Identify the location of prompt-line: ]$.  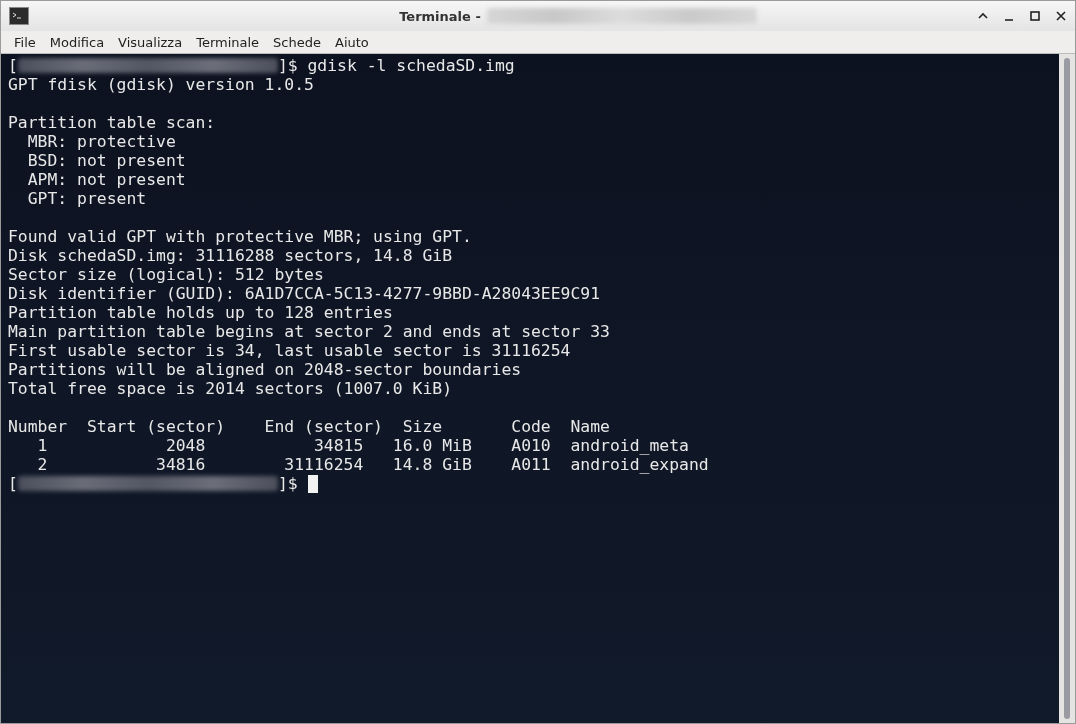
(287, 483).